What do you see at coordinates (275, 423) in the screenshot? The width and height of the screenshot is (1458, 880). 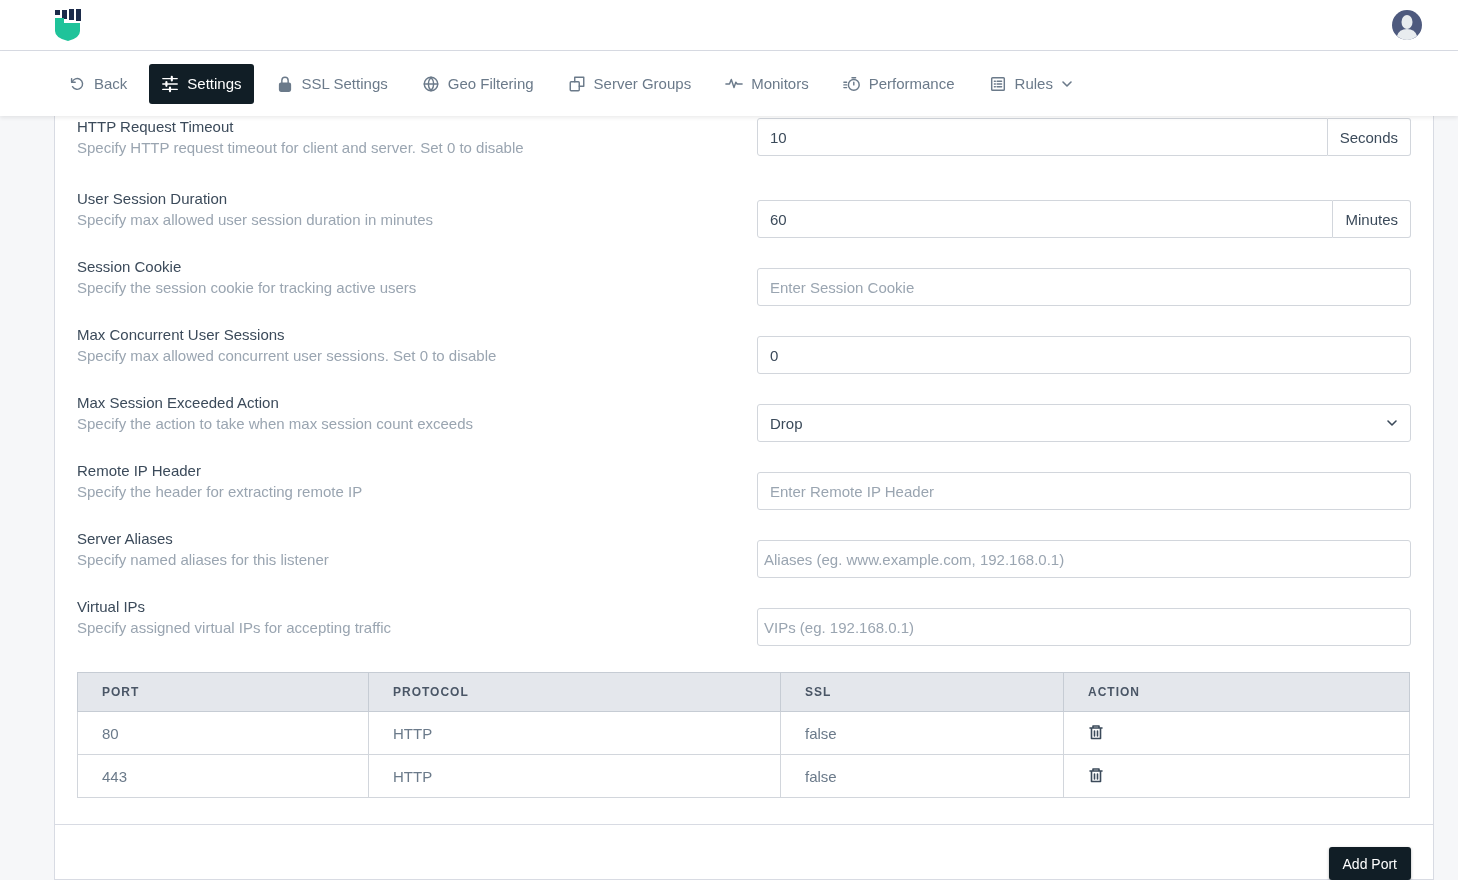 I see `setting-description: Specify the action to take when max session count exceeds` at bounding box center [275, 423].